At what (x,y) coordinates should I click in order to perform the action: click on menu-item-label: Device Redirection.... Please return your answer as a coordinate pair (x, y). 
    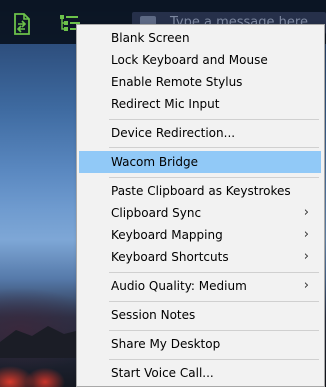
    Looking at the image, I should click on (173, 133).